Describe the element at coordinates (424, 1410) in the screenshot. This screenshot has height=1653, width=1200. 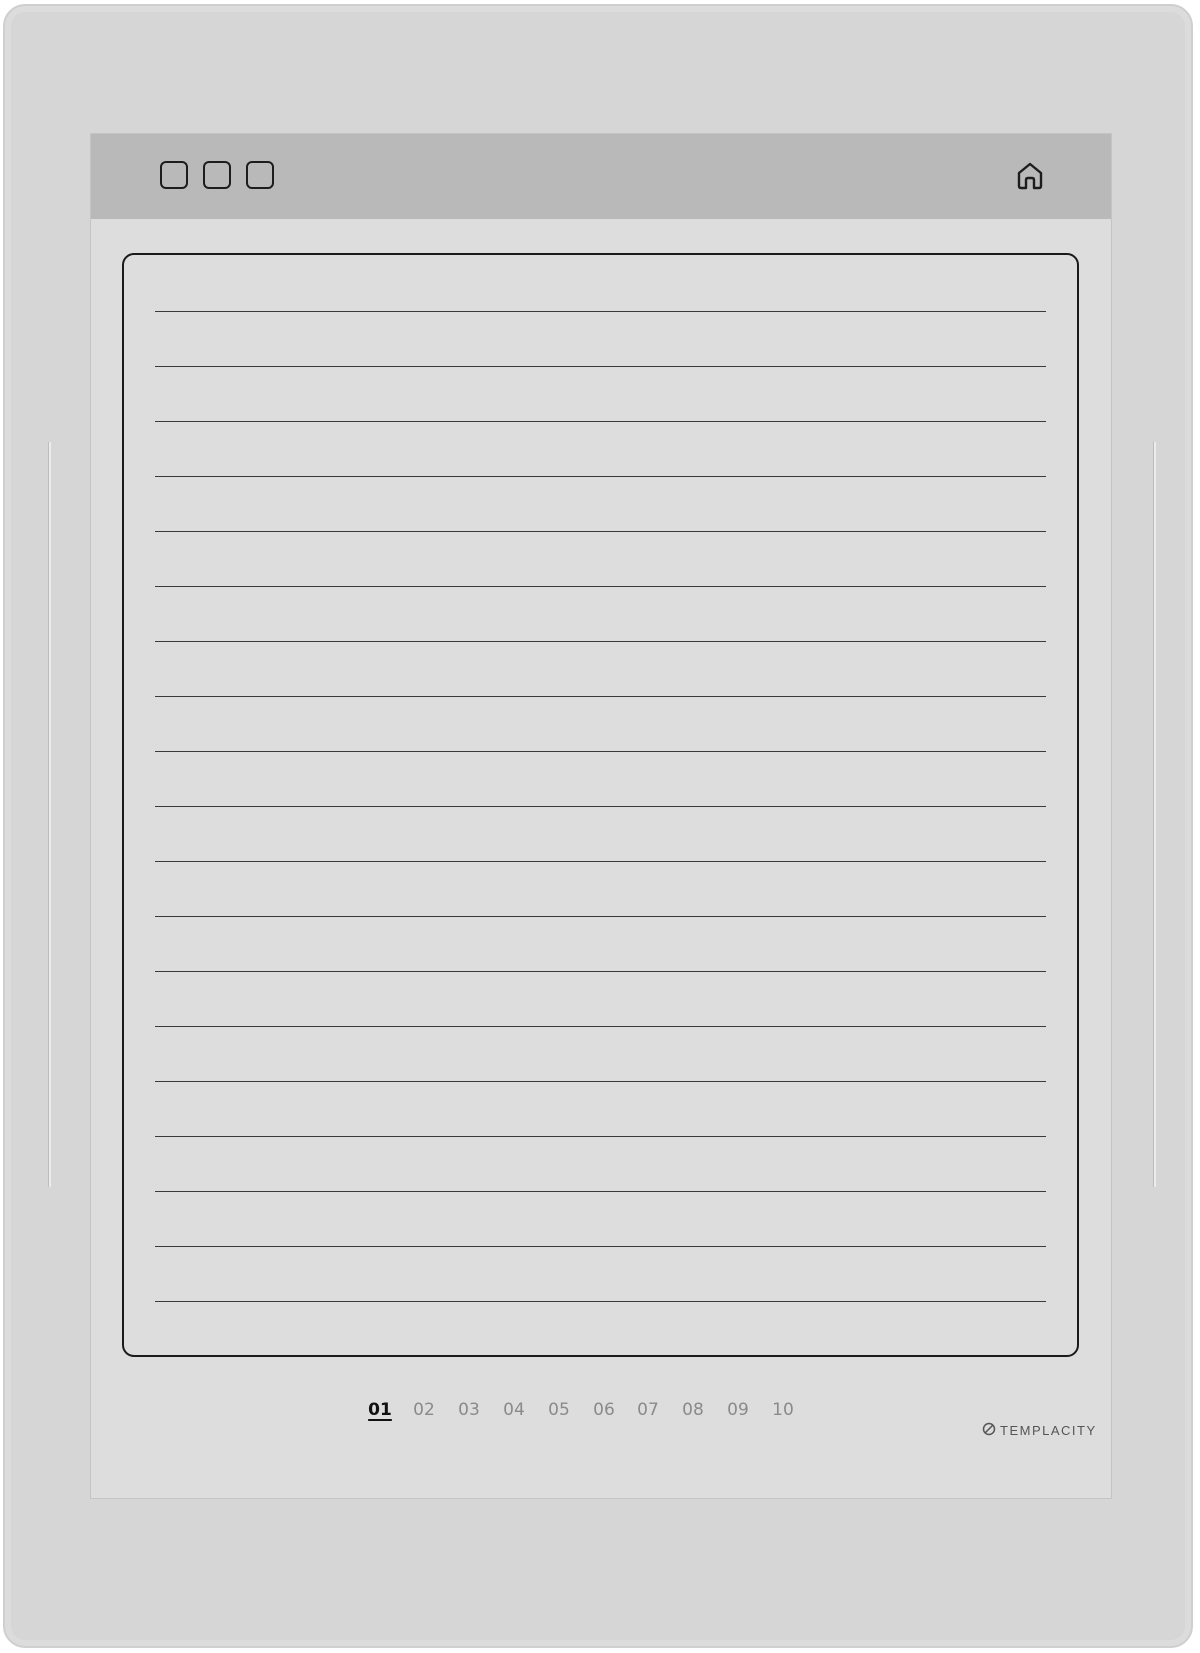
I see `page-tab-02: 02` at that location.